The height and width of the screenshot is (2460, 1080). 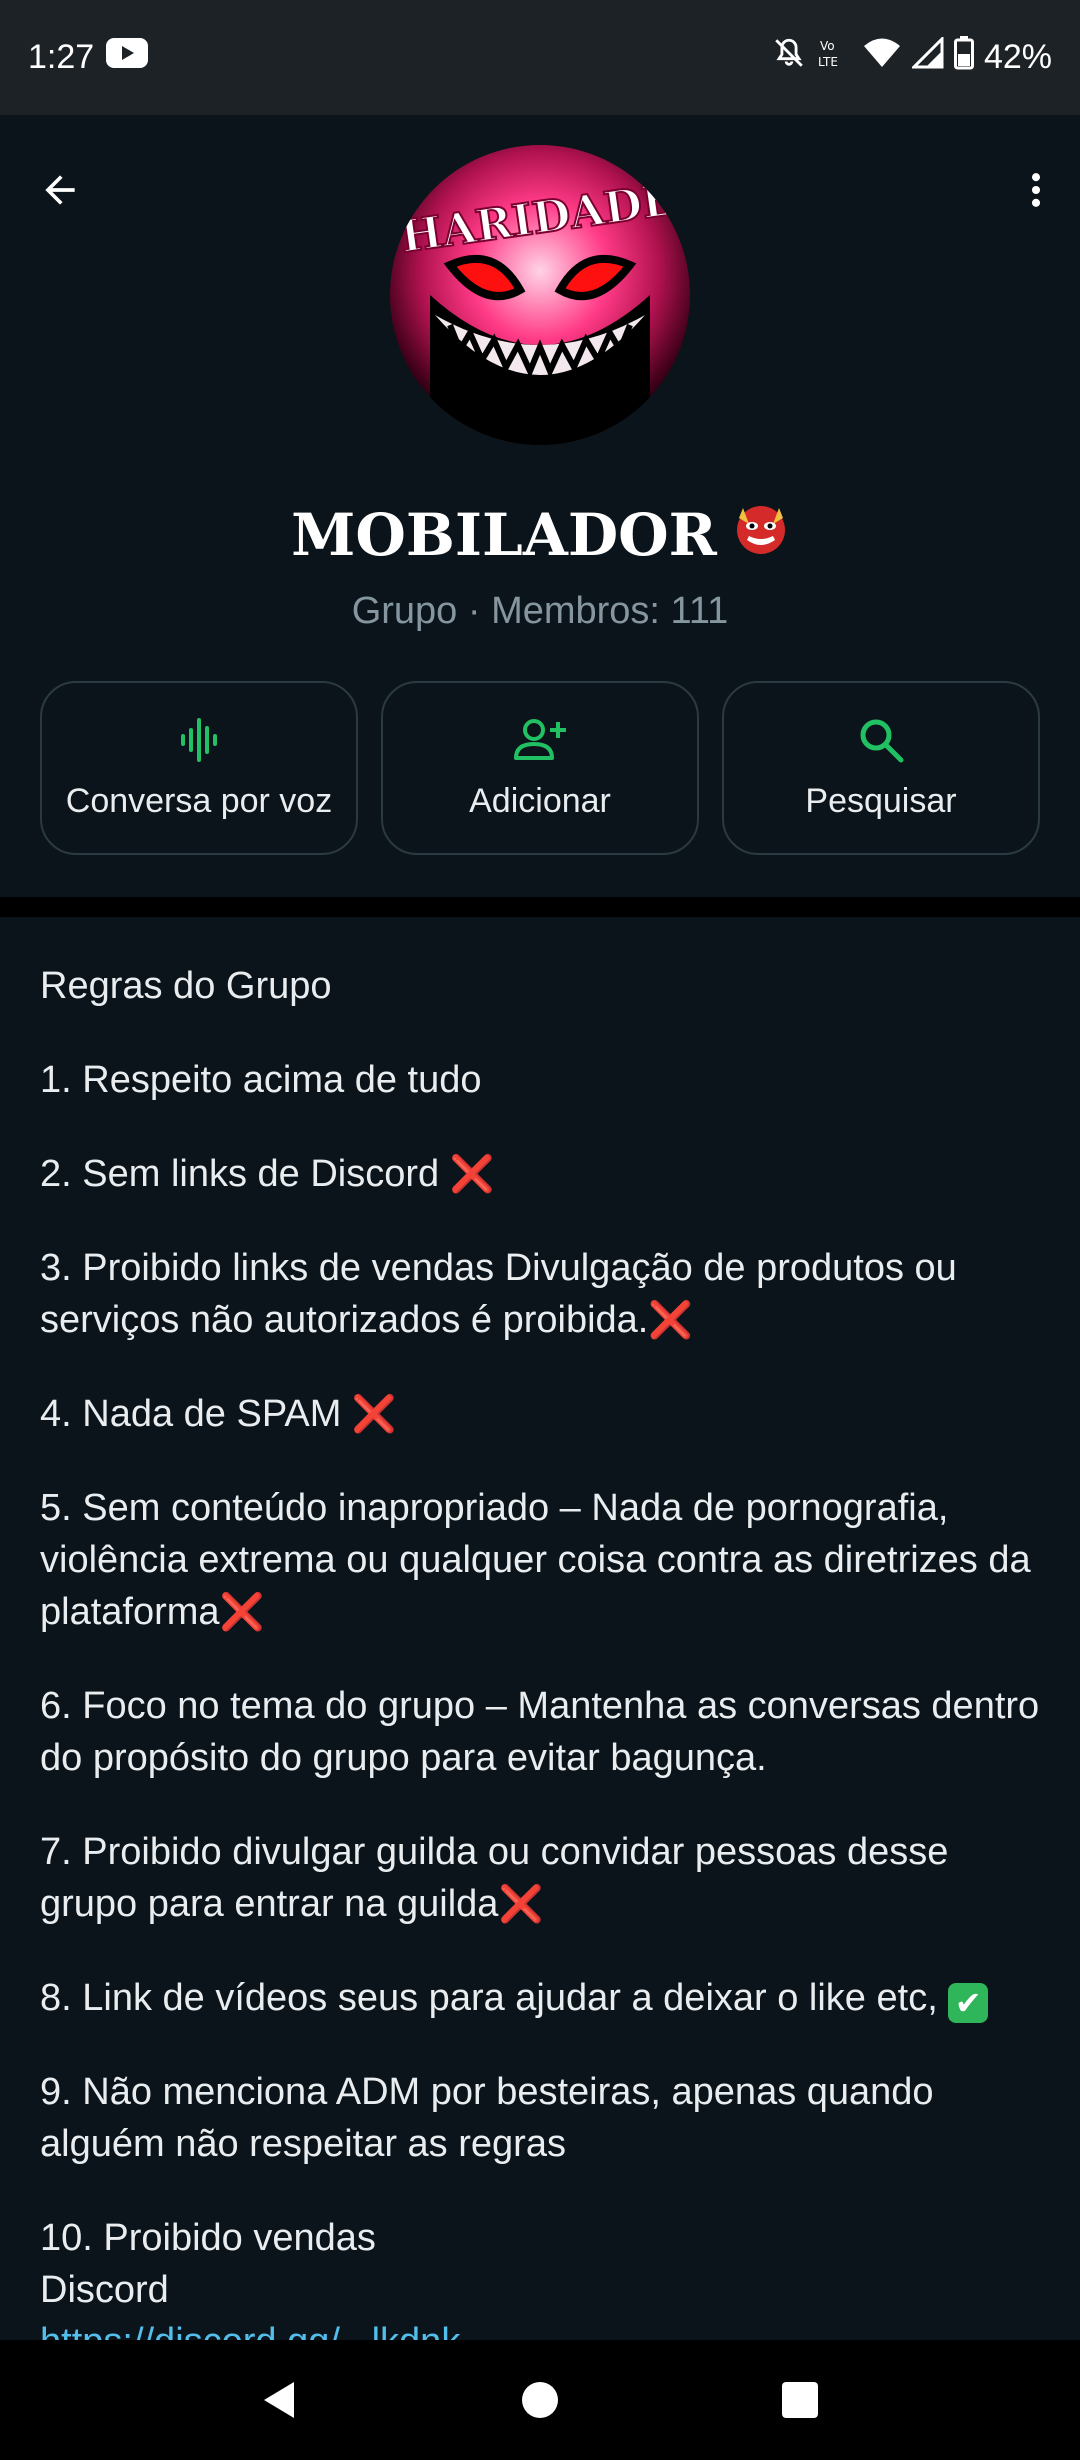 I want to click on search-icon, so click(x=882, y=740).